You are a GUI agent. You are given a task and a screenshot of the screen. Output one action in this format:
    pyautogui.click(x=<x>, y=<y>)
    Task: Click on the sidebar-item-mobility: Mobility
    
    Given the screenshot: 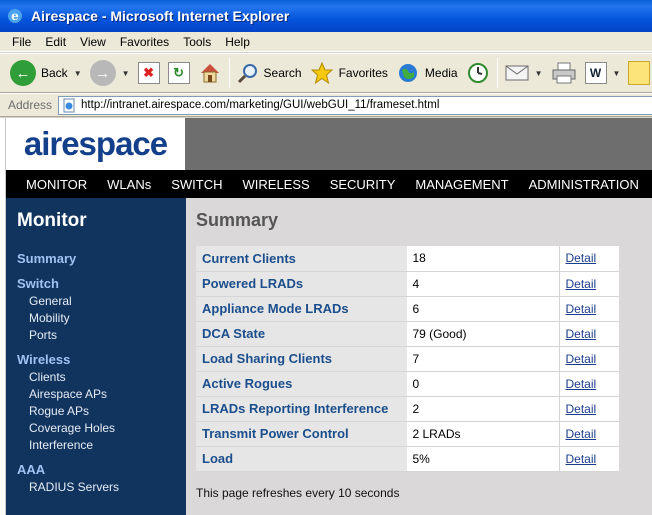 What is the action you would take?
    pyautogui.click(x=49, y=318)
    